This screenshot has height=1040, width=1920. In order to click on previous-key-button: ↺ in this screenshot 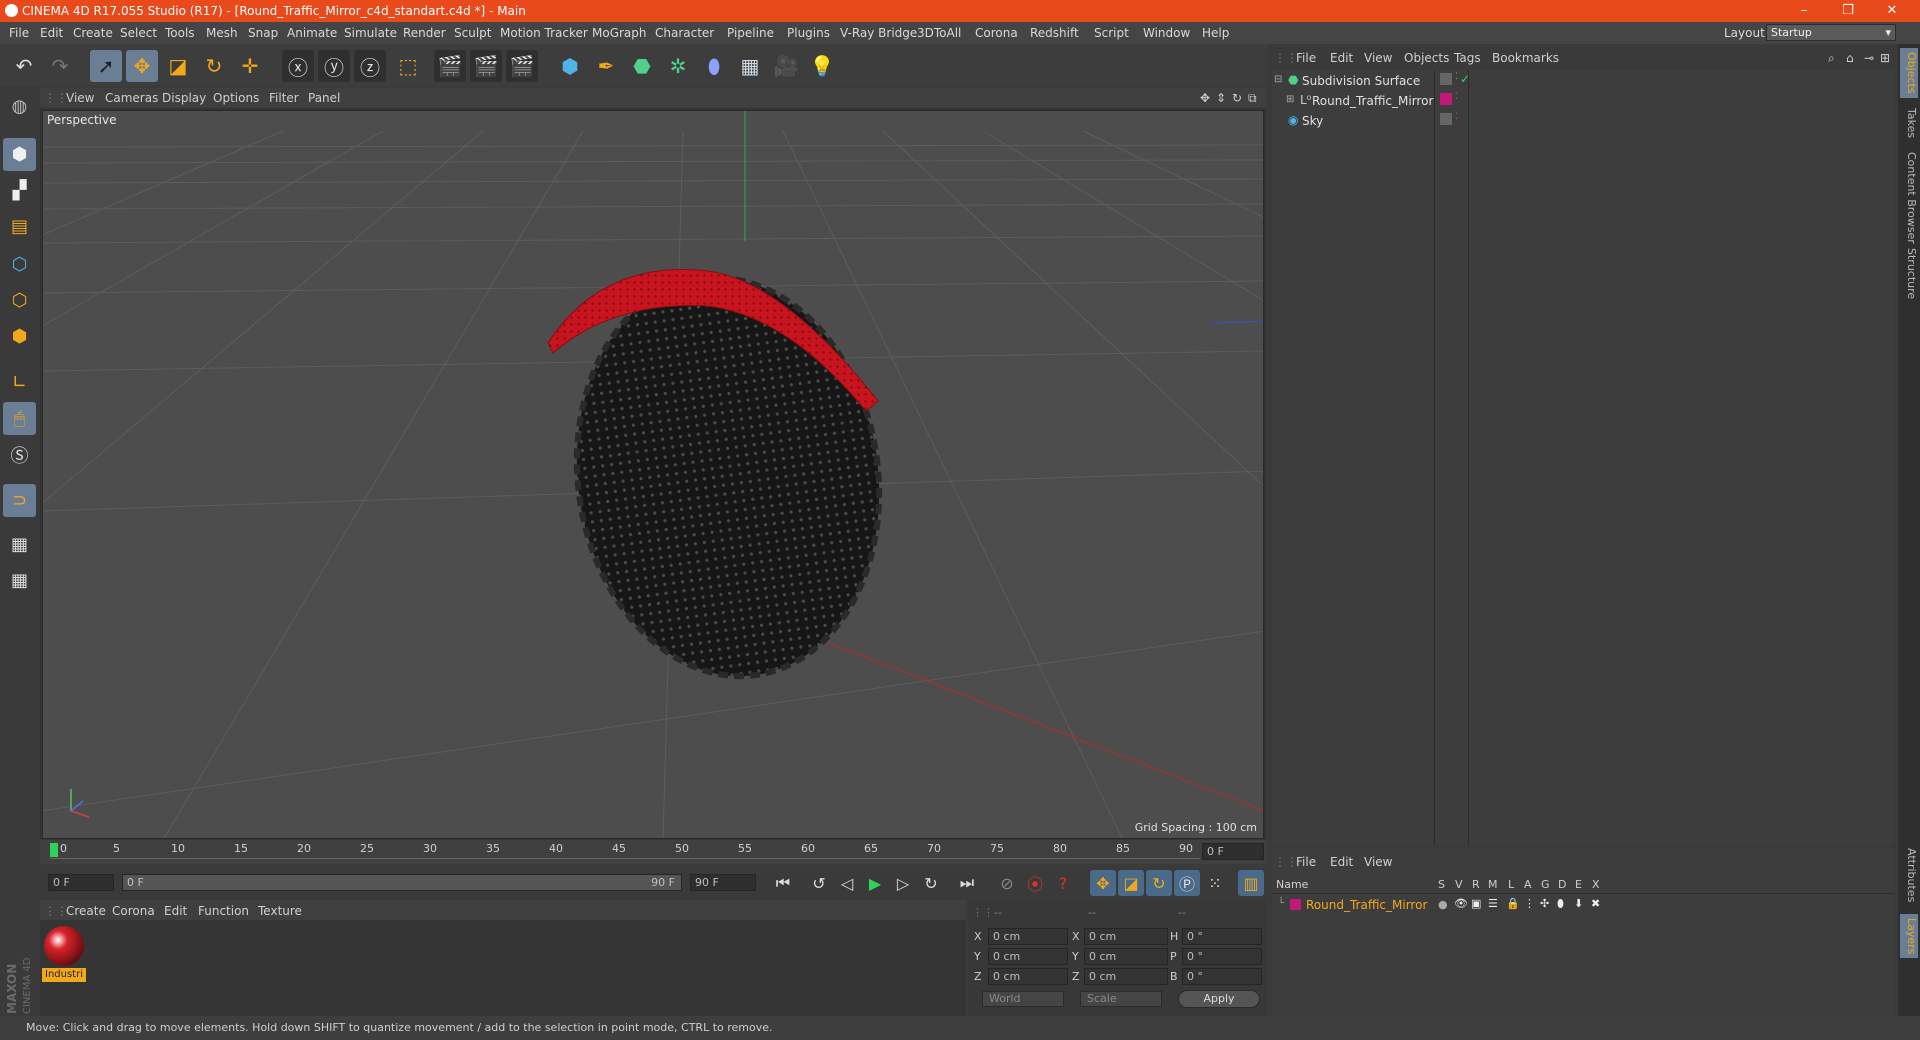, I will do `click(819, 883)`.